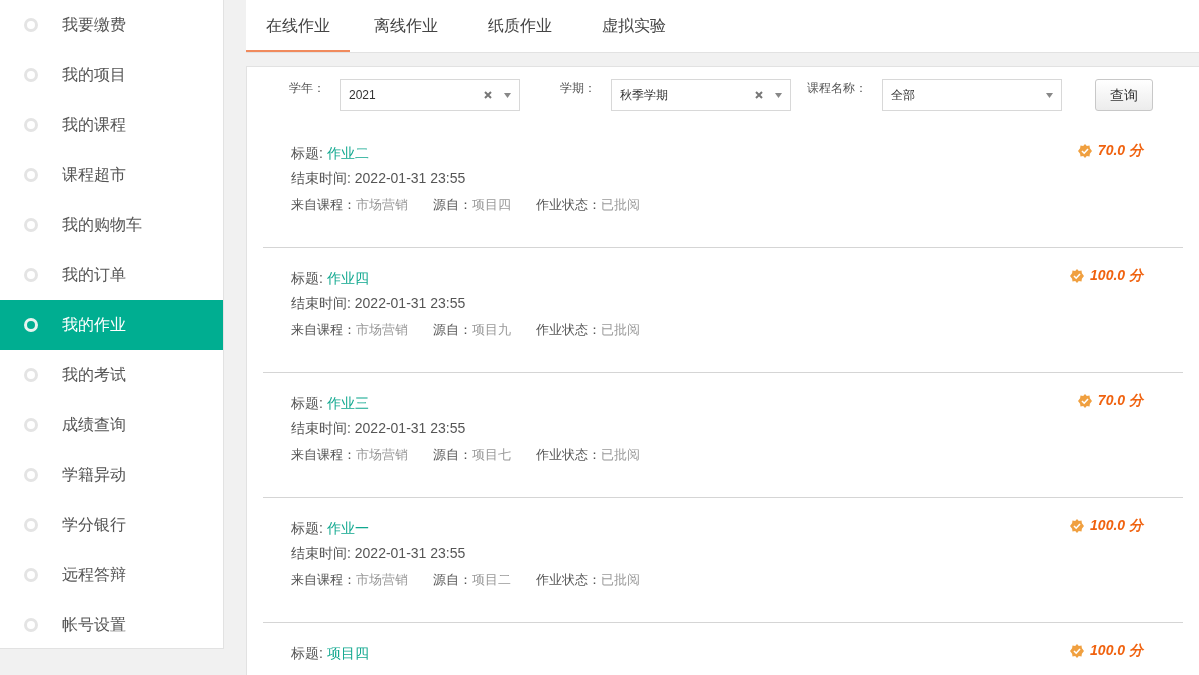  What do you see at coordinates (405, 26) in the screenshot?
I see `tab: 离线作业` at bounding box center [405, 26].